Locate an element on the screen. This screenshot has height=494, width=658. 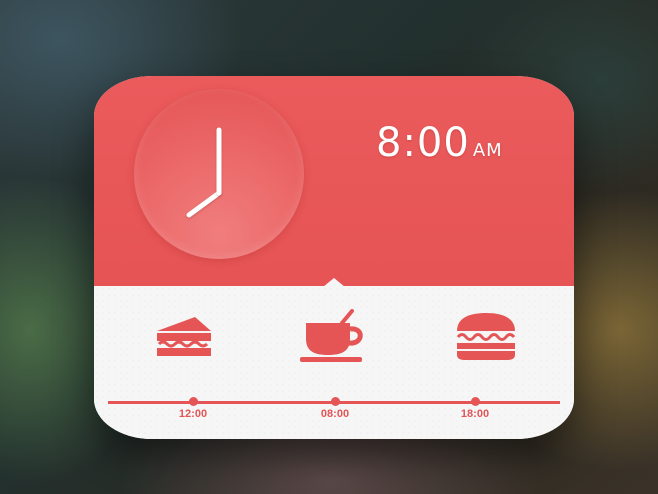
meal-burger-button is located at coordinates (486, 336).